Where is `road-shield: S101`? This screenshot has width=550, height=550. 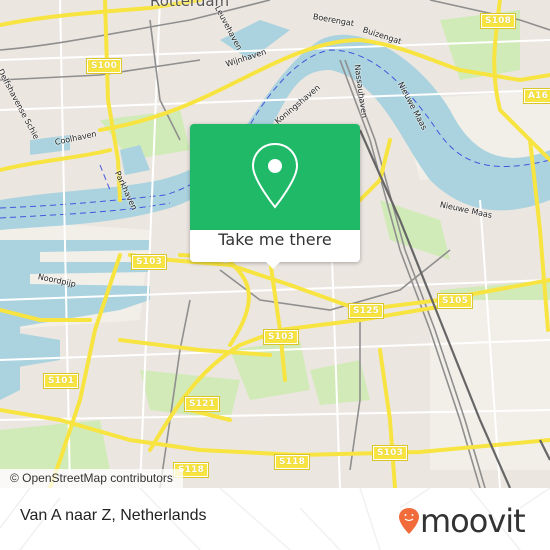 road-shield: S101 is located at coordinates (61, 381).